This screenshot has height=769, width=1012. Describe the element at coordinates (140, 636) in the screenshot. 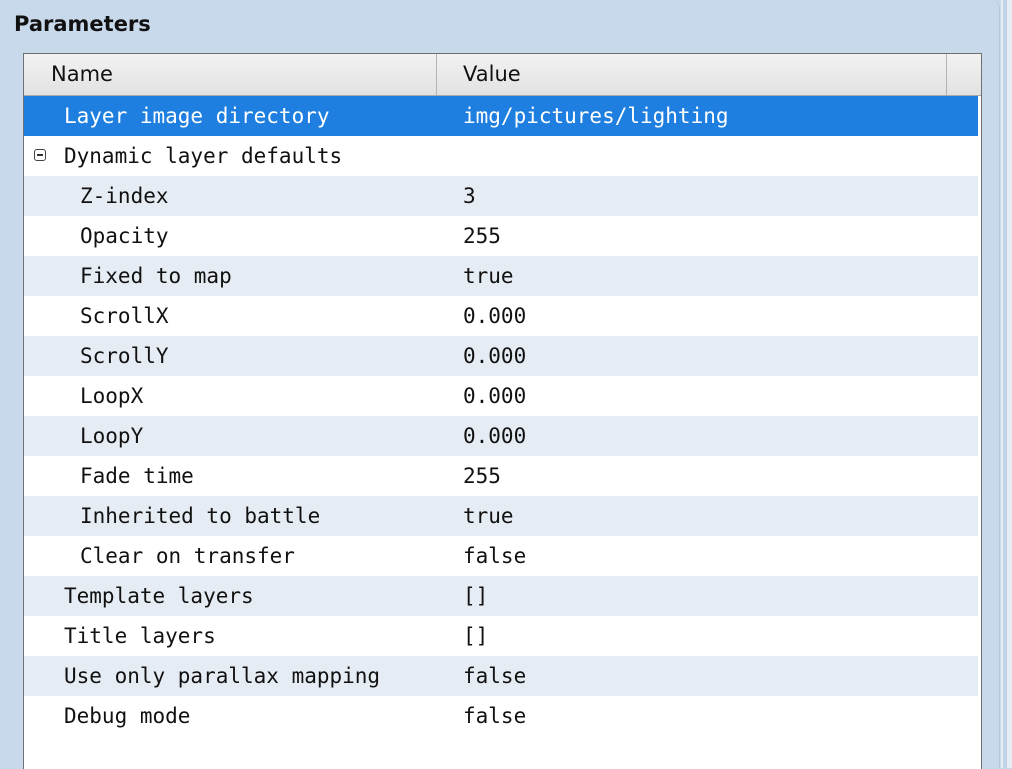

I see `row-name: Title layers` at that location.